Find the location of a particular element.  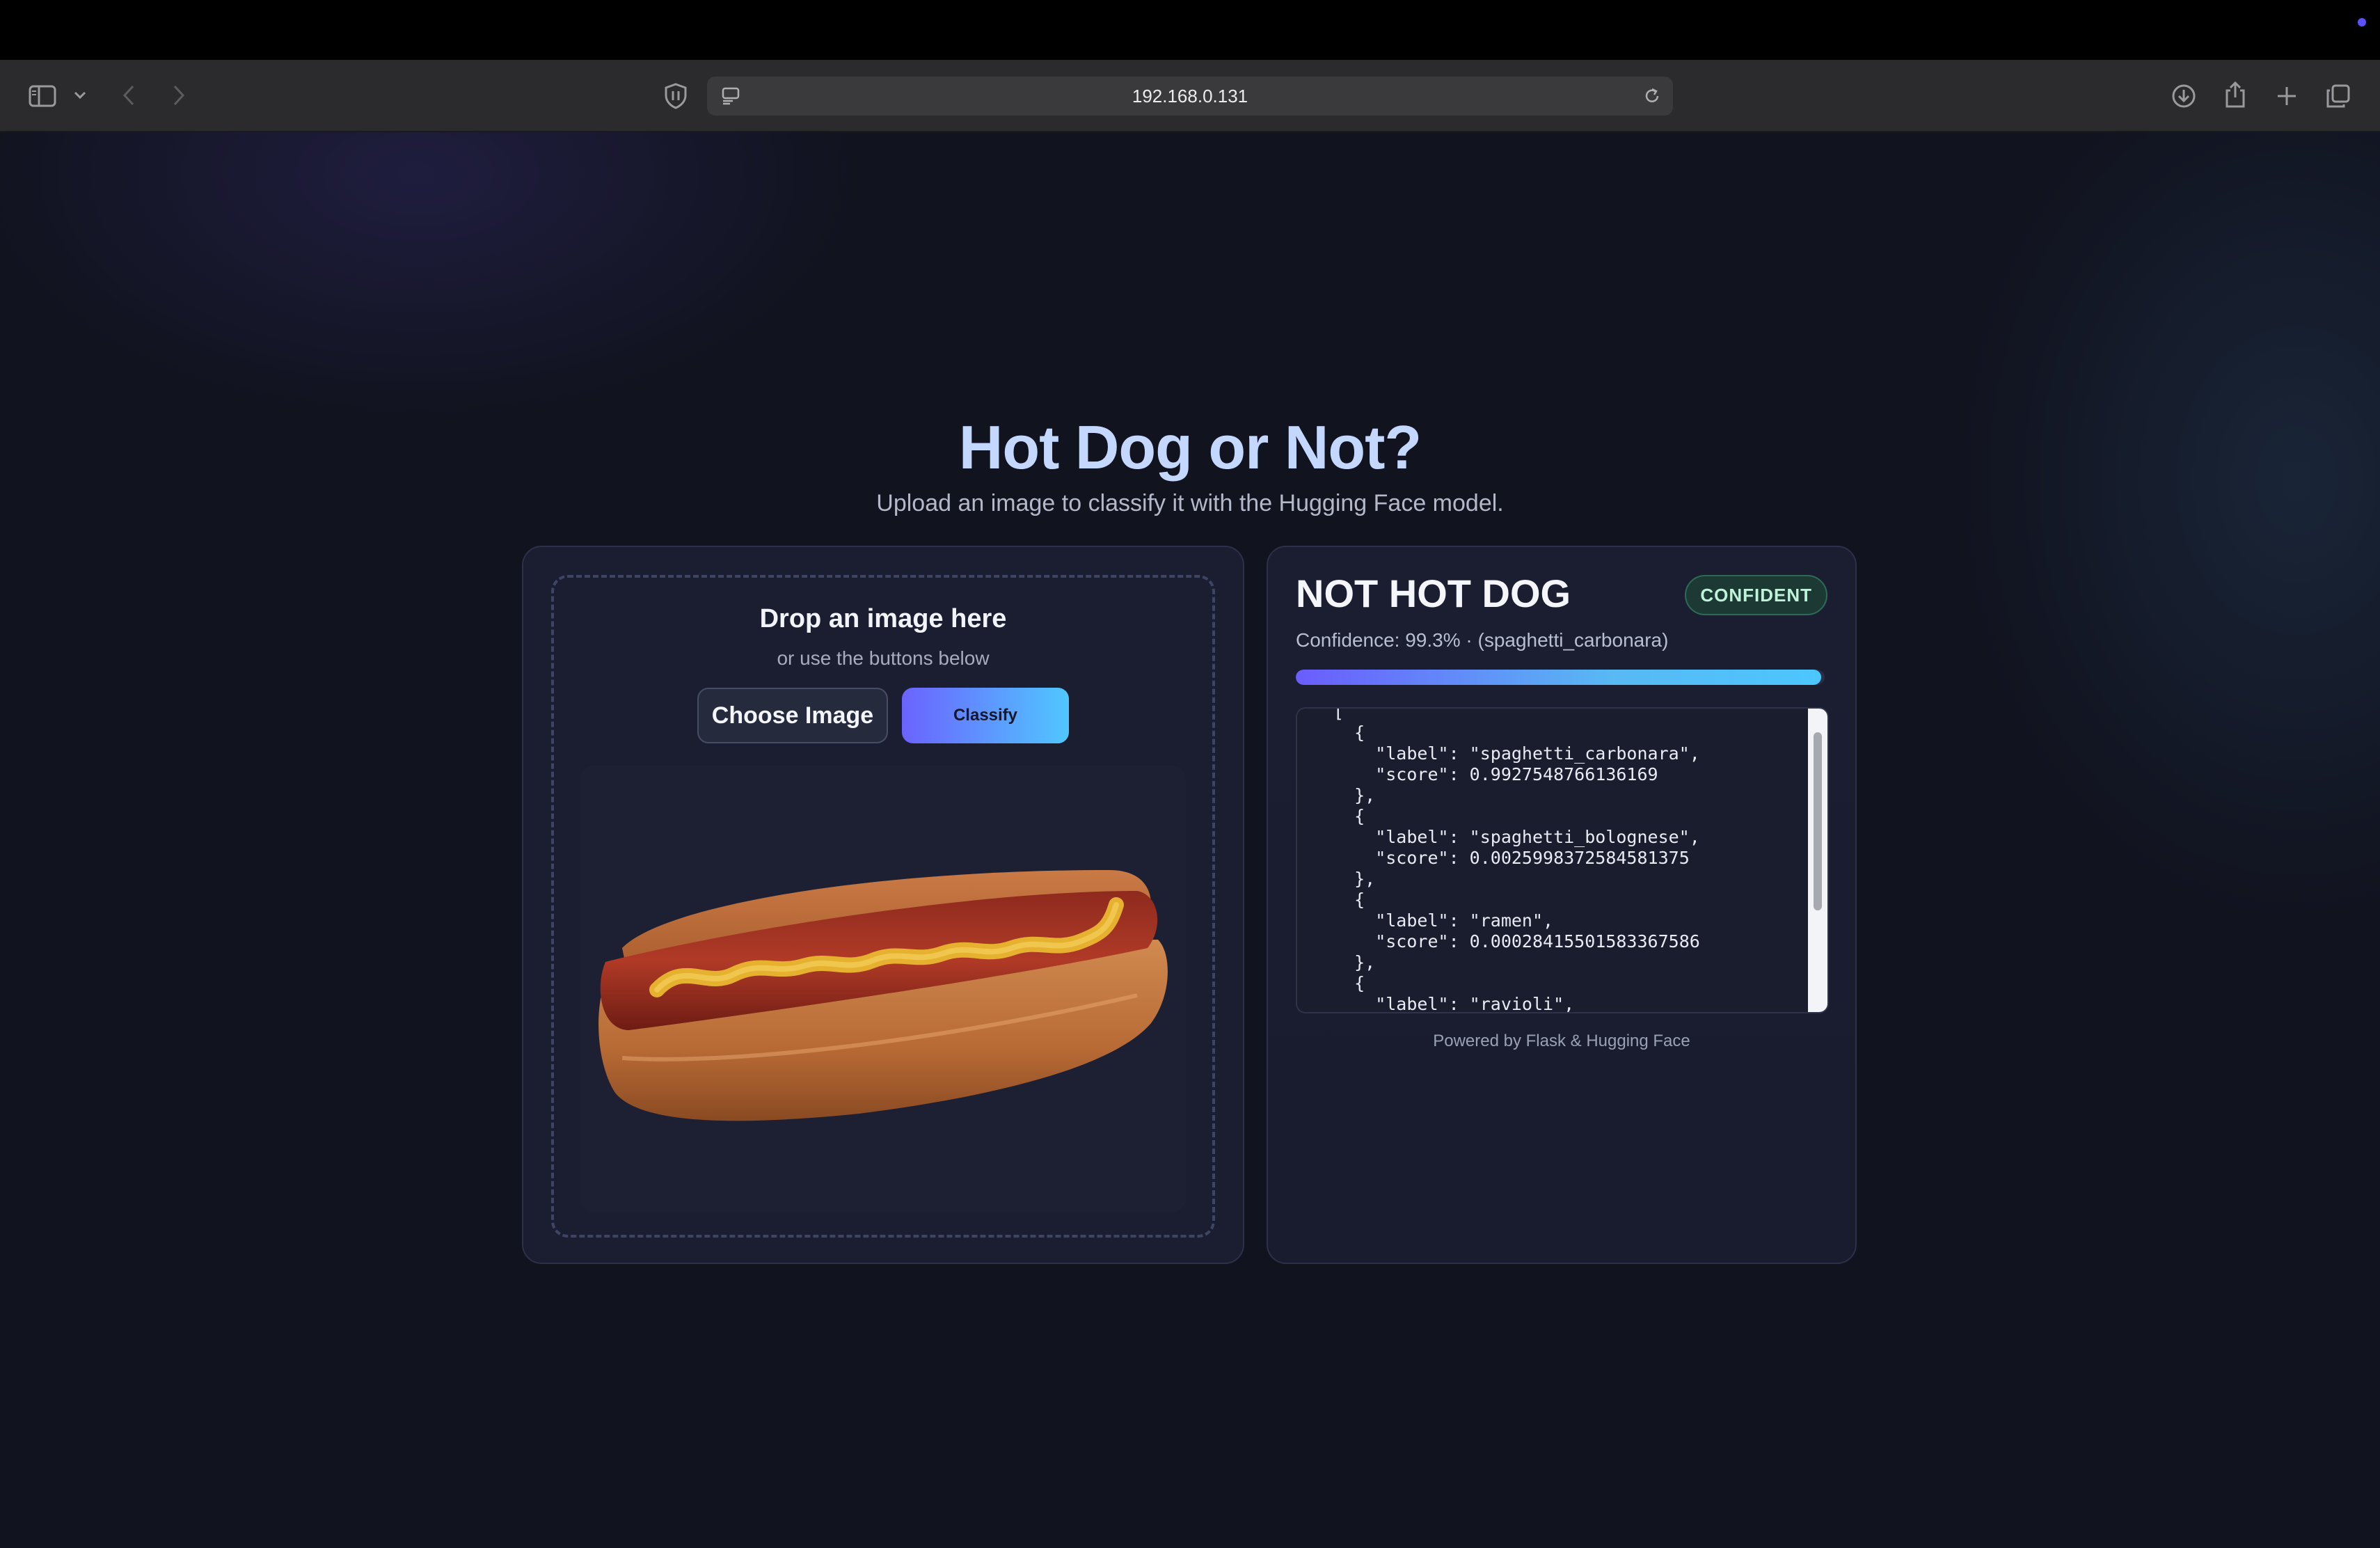

scrollbar-track is located at coordinates (1818, 860).